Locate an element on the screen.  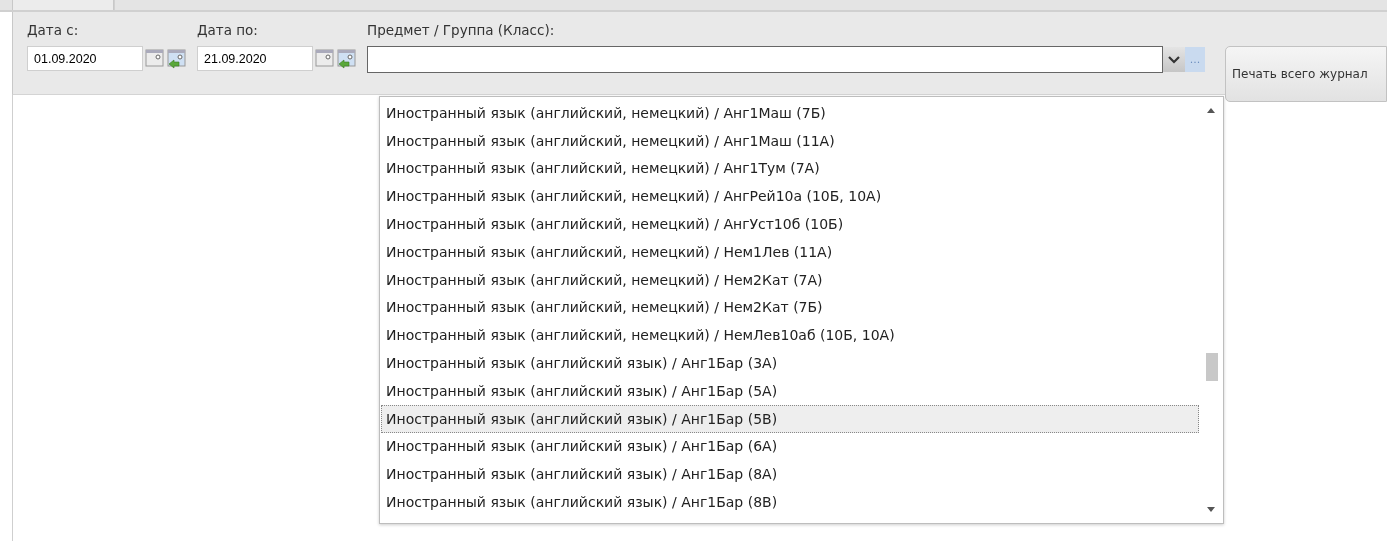
dropdown-item: Иностранный язык (английский язык) / Анг1Бар (3А) is located at coordinates (790, 363).